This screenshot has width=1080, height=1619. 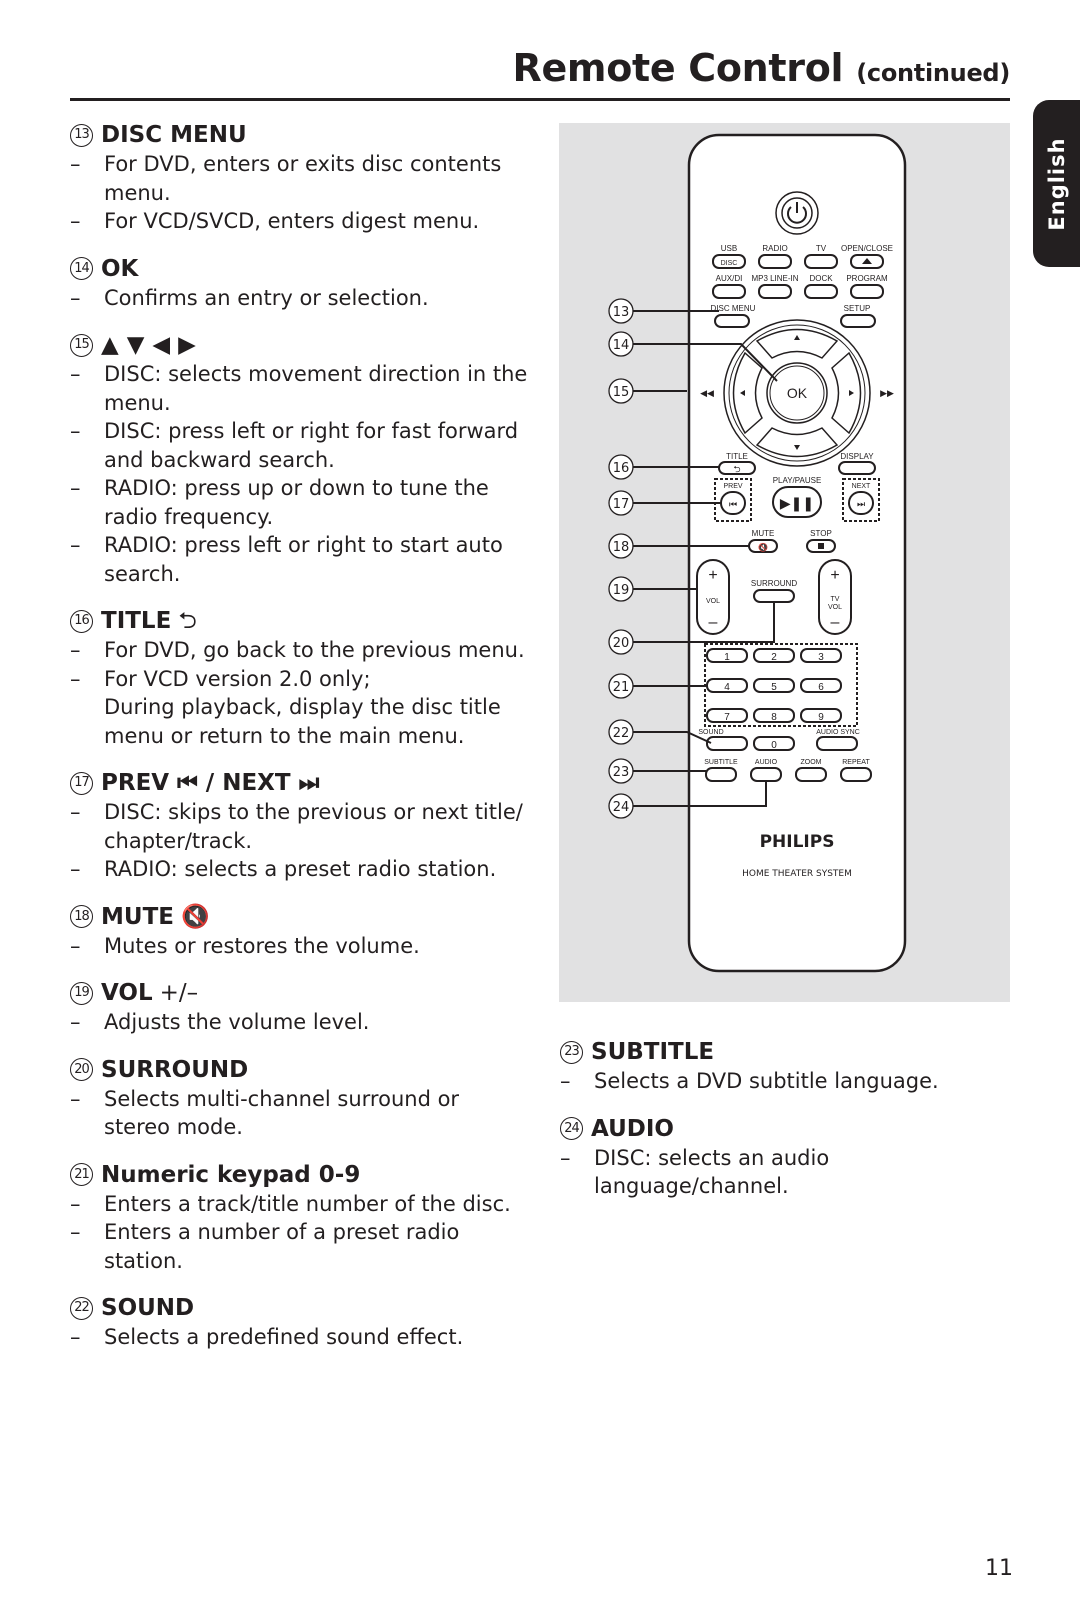 What do you see at coordinates (81, 1174) in the screenshot?
I see `callout-number: 21` at bounding box center [81, 1174].